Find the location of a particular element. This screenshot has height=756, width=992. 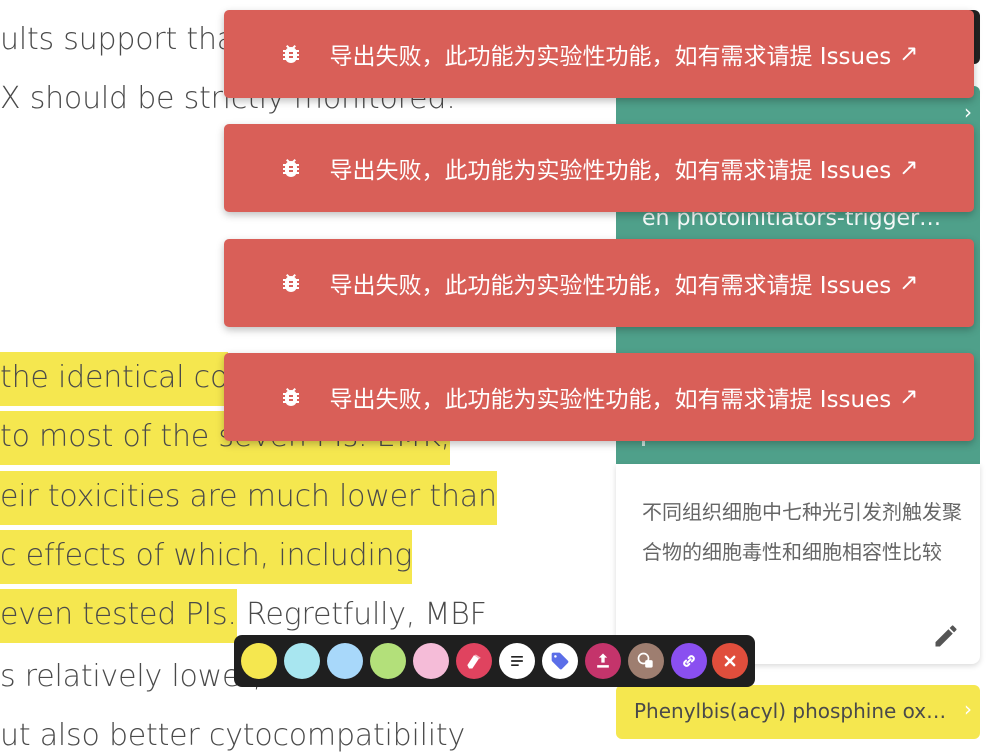

annotation-note-card: 不同组织细胞中七种光引发剂触发聚合物的细胞毒性和细胞相容性比较 is located at coordinates (798, 564).